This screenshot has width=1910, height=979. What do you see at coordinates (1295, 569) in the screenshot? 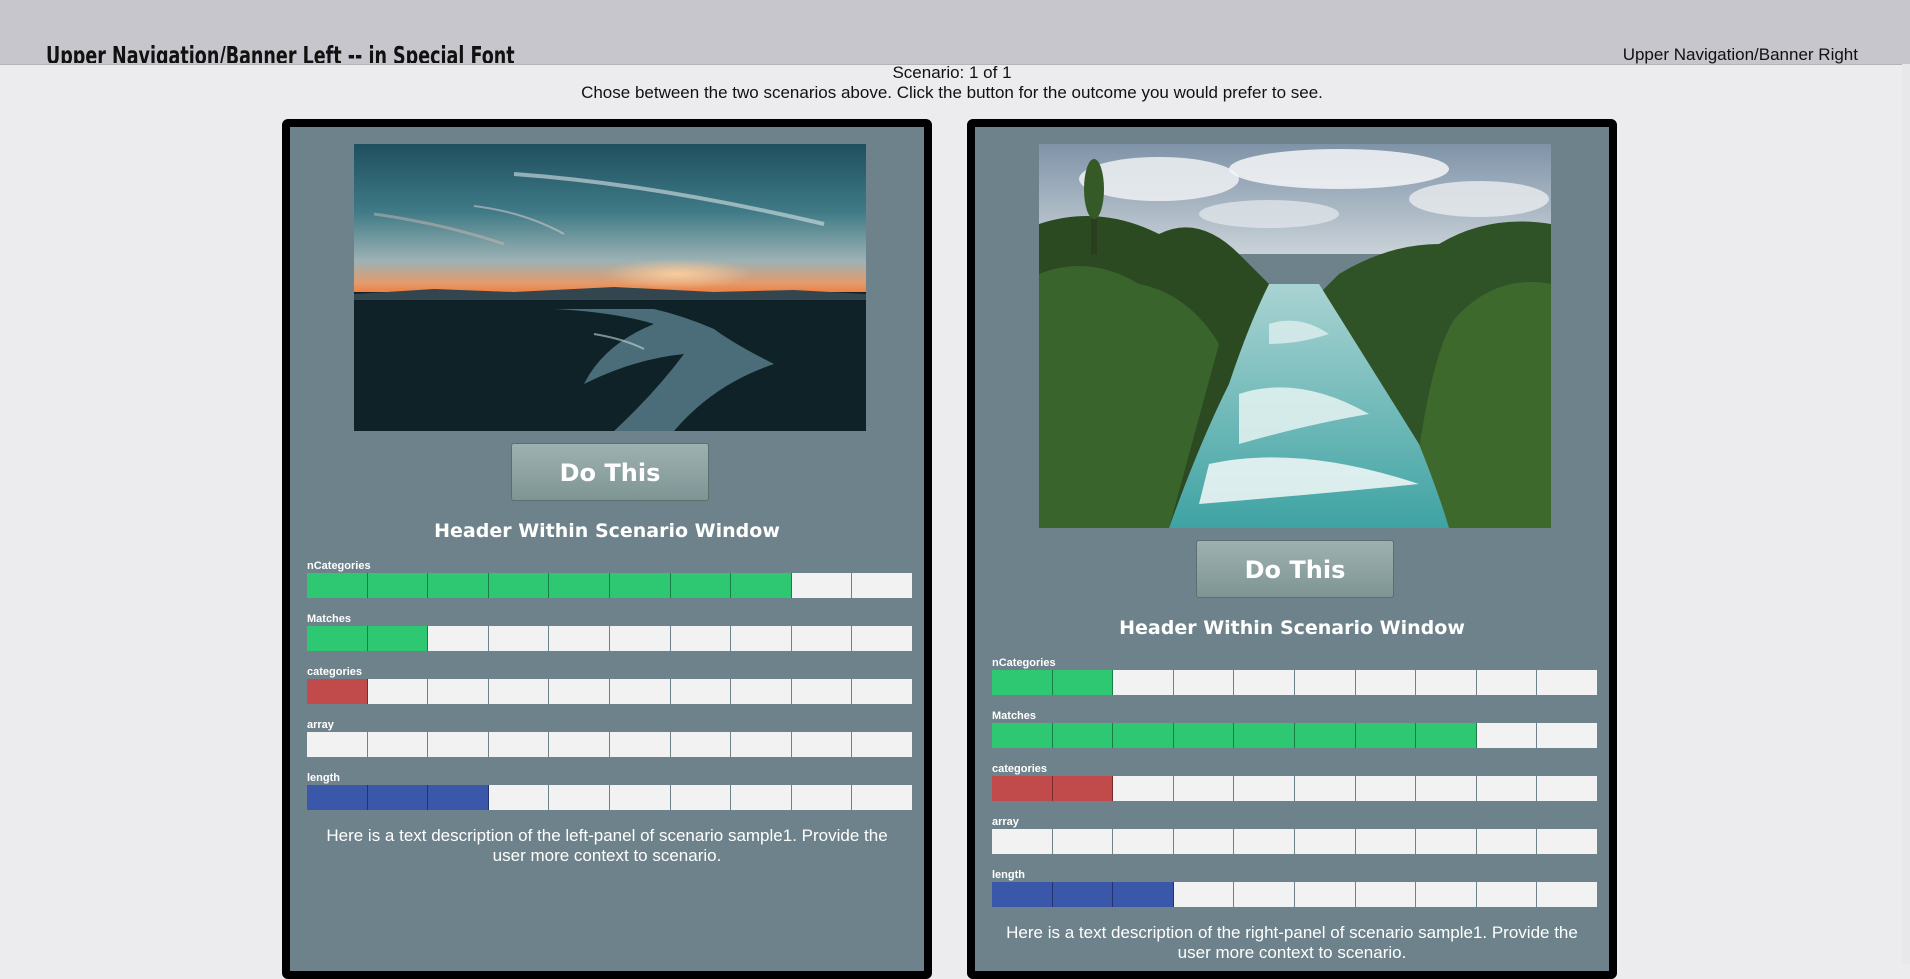
I see `do-this-button-right: Do This` at bounding box center [1295, 569].